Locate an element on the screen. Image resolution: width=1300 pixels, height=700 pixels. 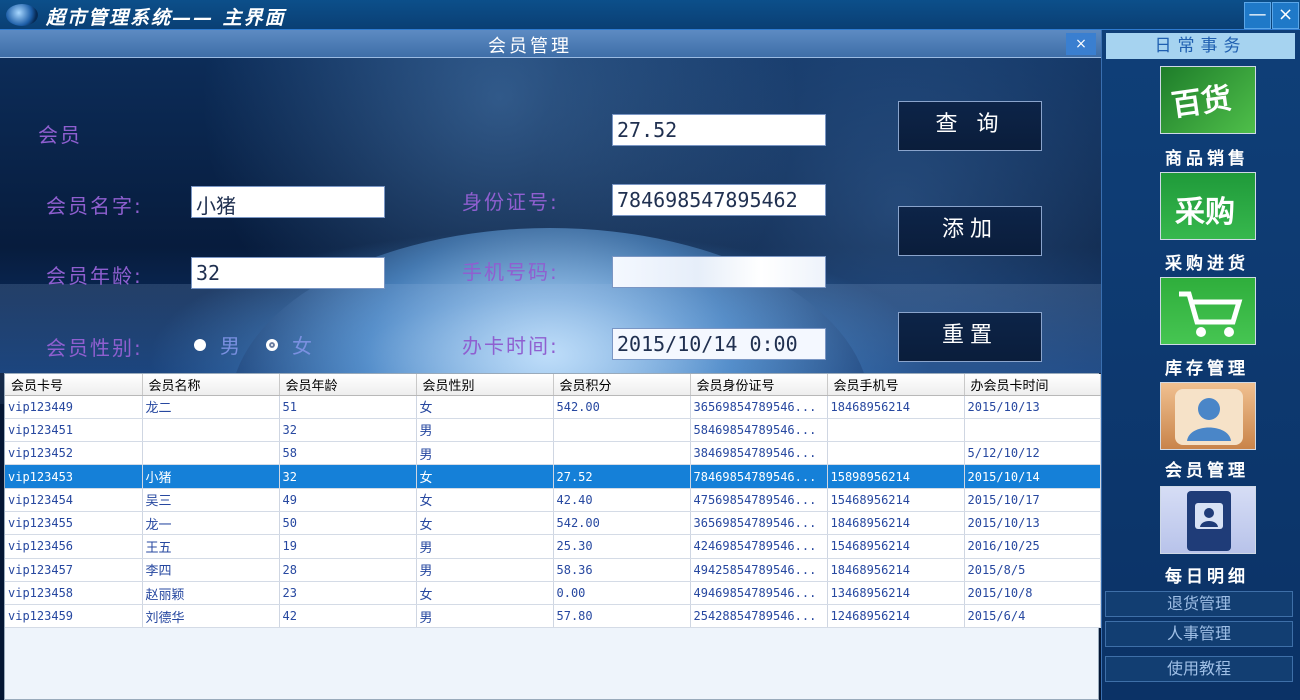
tutorial-button: 使用教程 is located at coordinates (1199, 669).